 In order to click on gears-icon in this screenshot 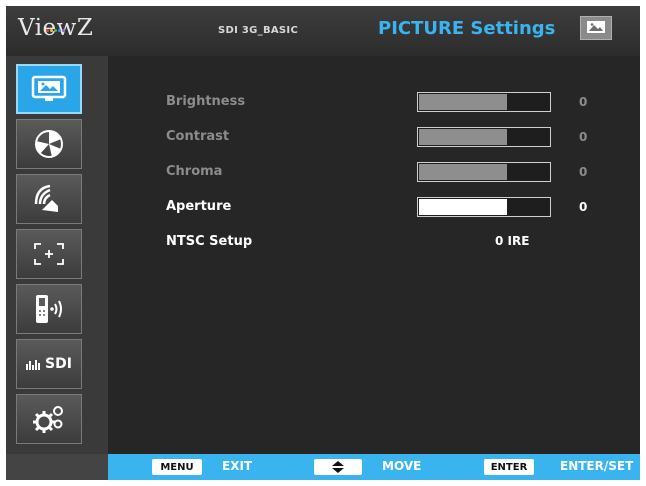, I will do `click(49, 419)`.